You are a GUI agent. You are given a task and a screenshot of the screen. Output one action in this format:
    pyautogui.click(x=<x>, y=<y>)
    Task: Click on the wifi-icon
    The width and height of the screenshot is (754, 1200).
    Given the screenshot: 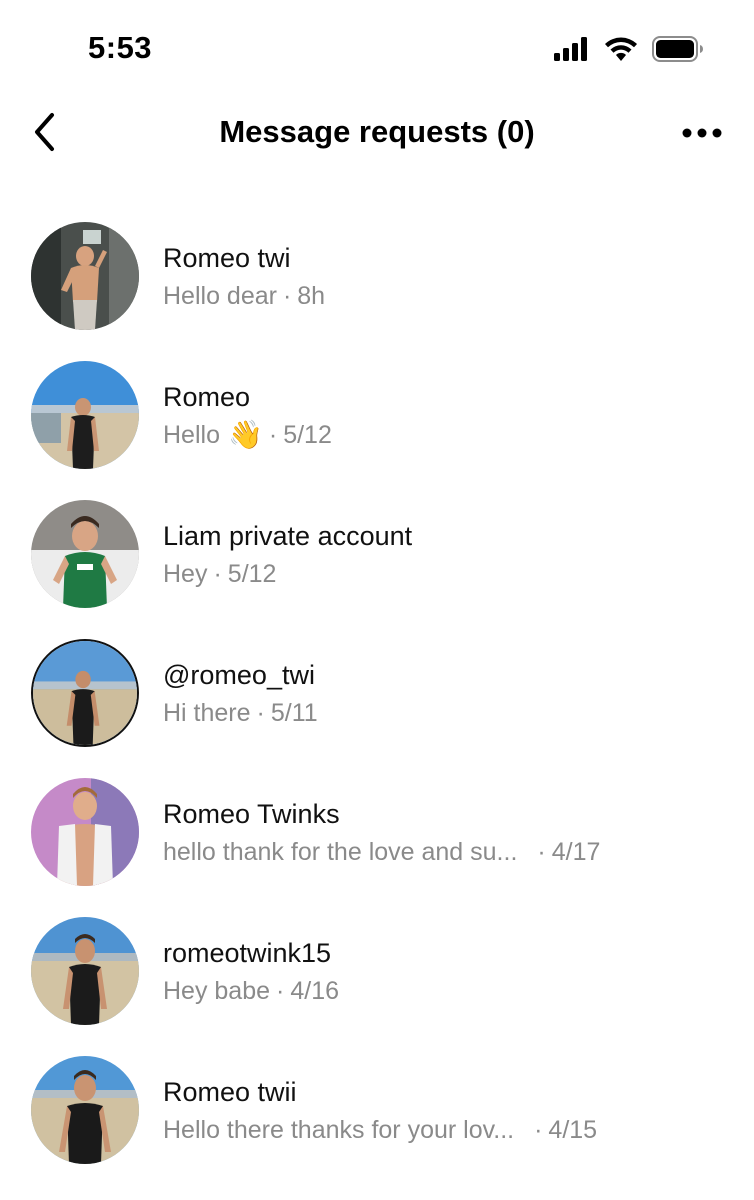 What is the action you would take?
    pyautogui.click(x=621, y=51)
    